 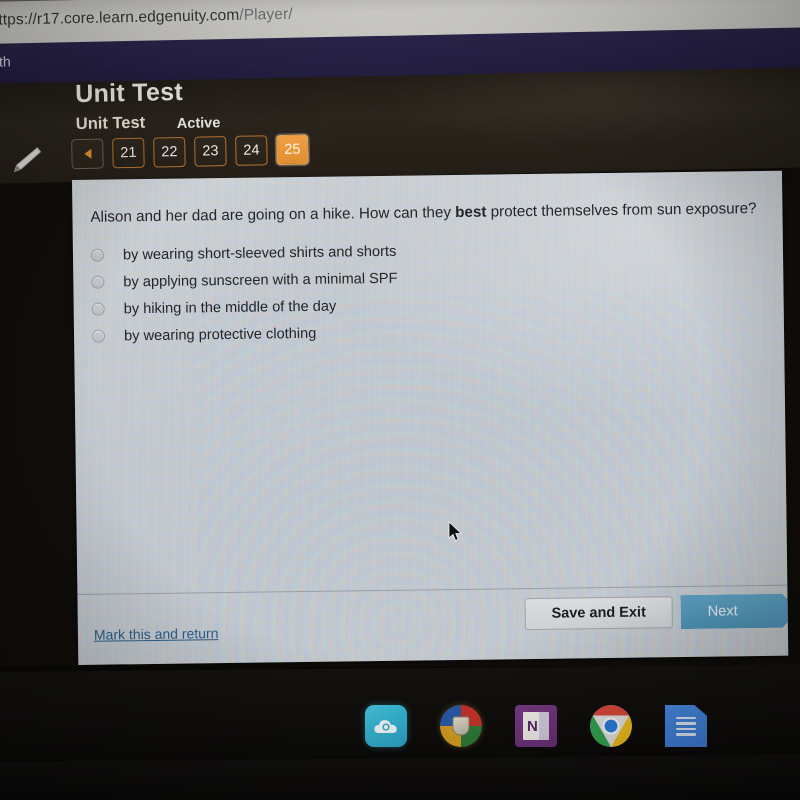 What do you see at coordinates (461, 726) in the screenshot?
I see `school-crest-icon` at bounding box center [461, 726].